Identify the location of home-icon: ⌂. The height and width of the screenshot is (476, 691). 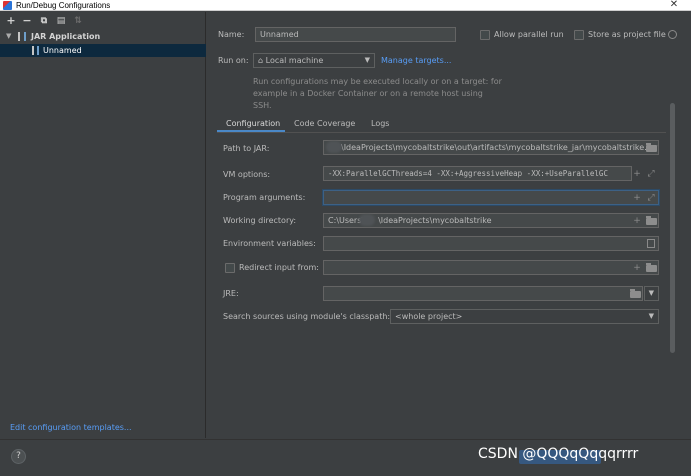
(261, 60).